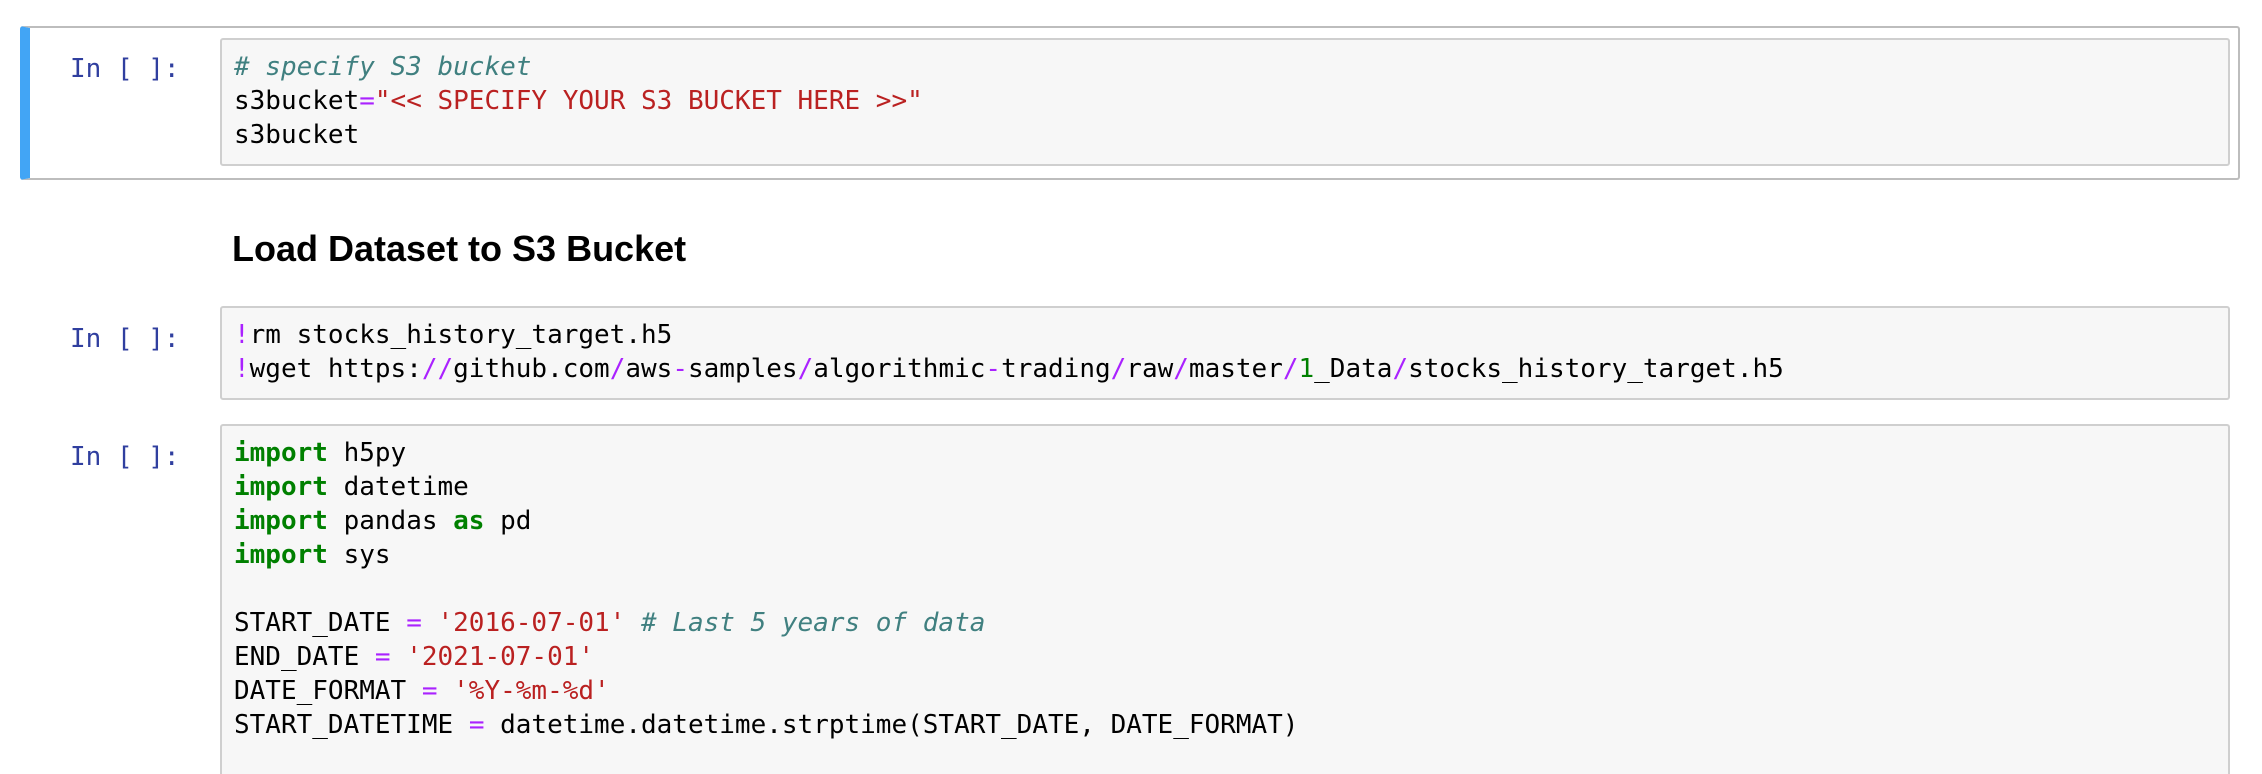  What do you see at coordinates (1225, 521) in the screenshot?
I see `code-line: import pandas as pd` at bounding box center [1225, 521].